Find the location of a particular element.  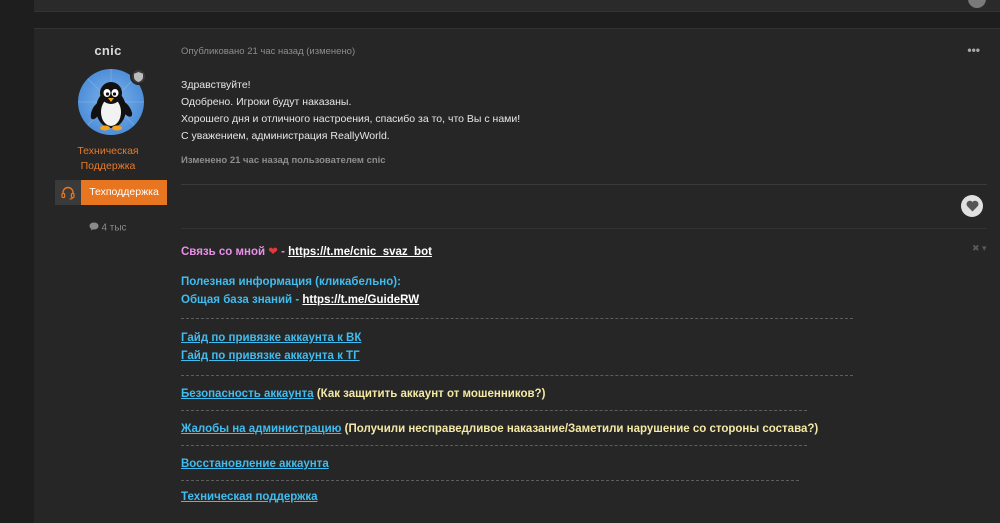

like-button is located at coordinates (972, 206).